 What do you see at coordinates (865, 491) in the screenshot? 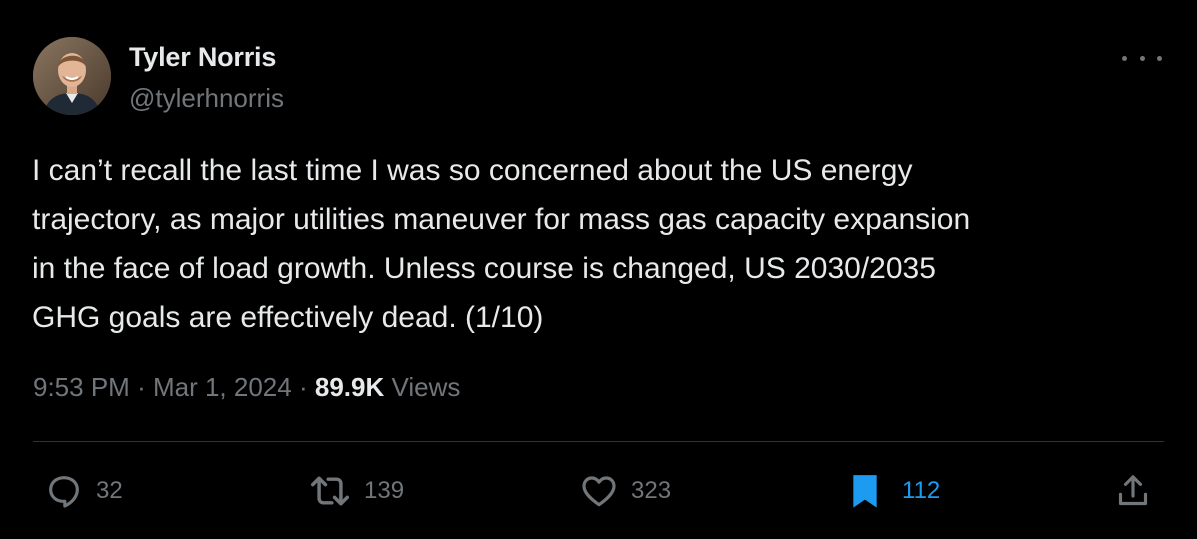
I see `bookmark-icon` at bounding box center [865, 491].